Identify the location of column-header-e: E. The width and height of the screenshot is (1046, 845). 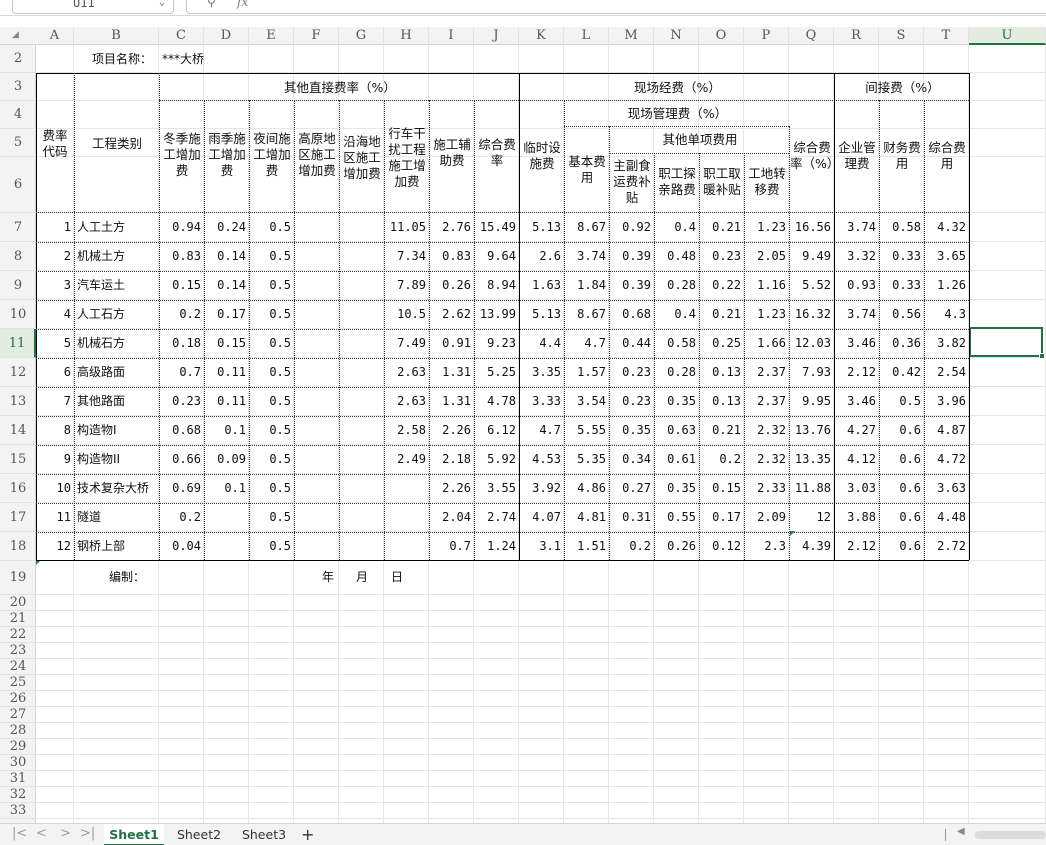
(271, 36).